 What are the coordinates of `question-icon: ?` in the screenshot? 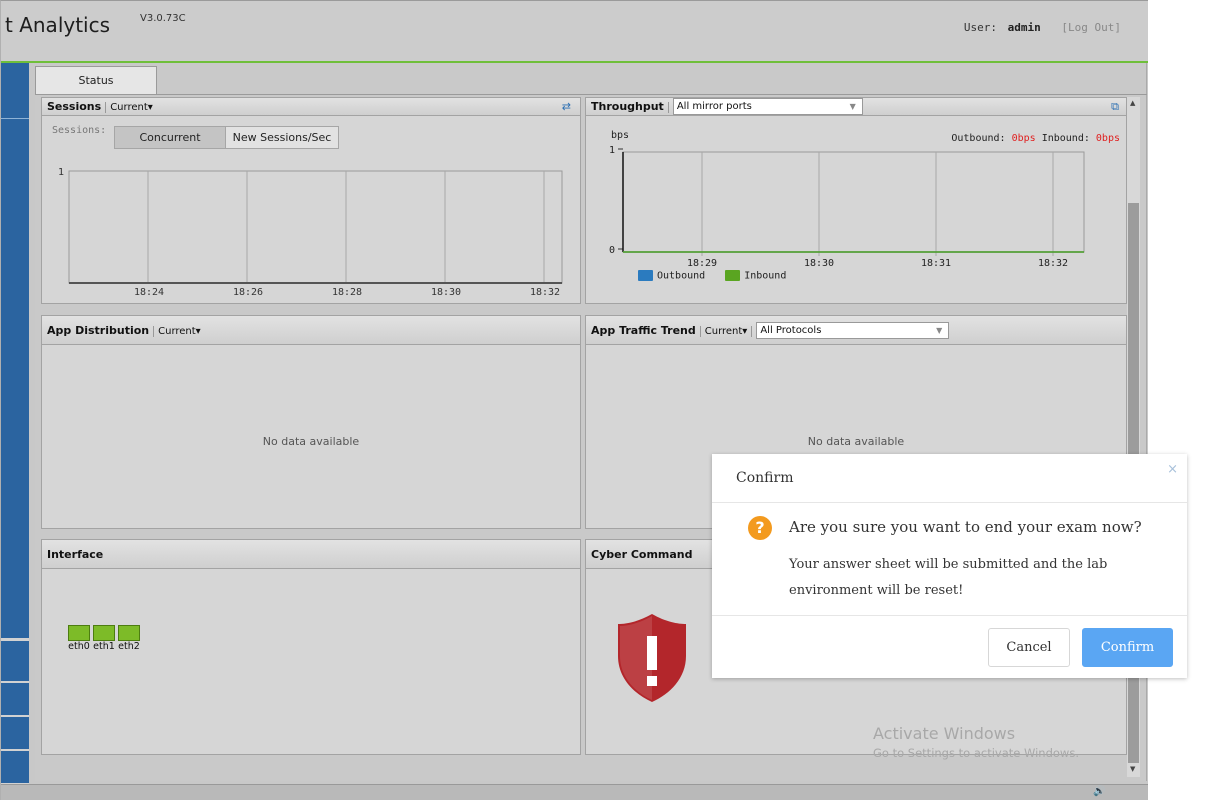 It's located at (760, 528).